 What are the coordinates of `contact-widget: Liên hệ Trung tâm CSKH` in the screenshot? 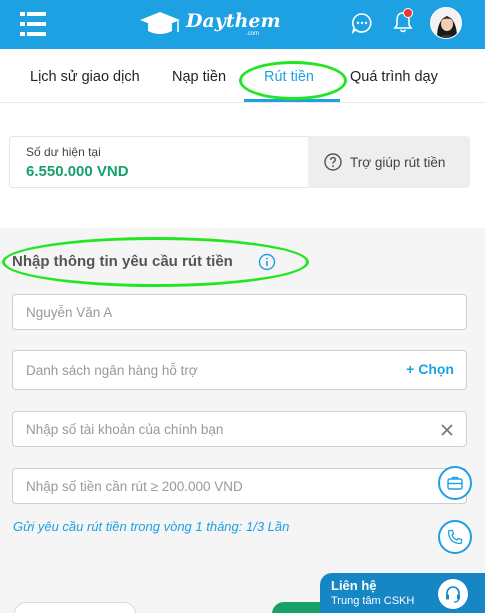 It's located at (402, 593).